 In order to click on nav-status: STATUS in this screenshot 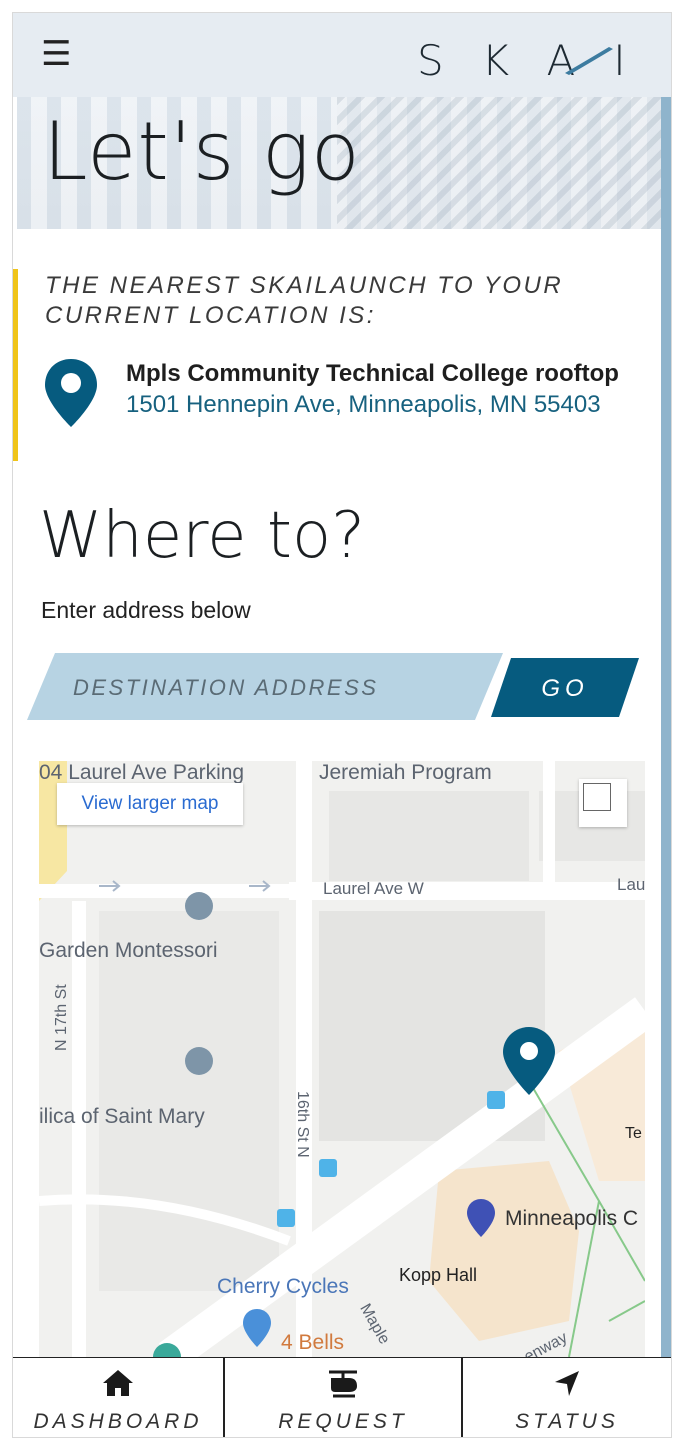, I will do `click(567, 1397)`.